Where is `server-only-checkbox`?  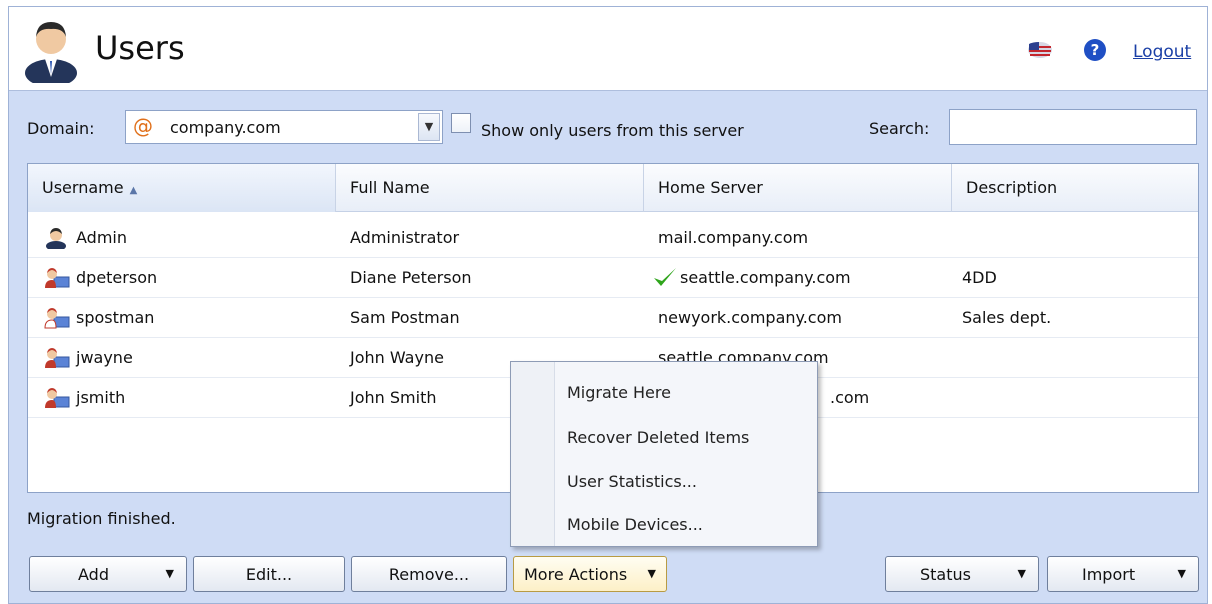 server-only-checkbox is located at coordinates (461, 123).